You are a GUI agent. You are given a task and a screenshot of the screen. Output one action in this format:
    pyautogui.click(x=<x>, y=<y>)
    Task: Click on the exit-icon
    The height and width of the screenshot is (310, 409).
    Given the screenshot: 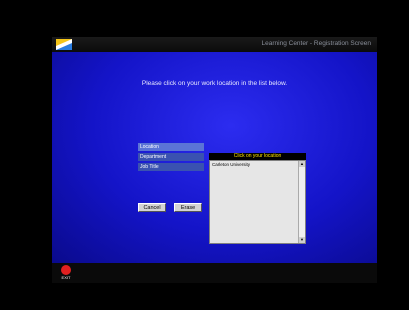 What is the action you would take?
    pyautogui.click(x=66, y=270)
    